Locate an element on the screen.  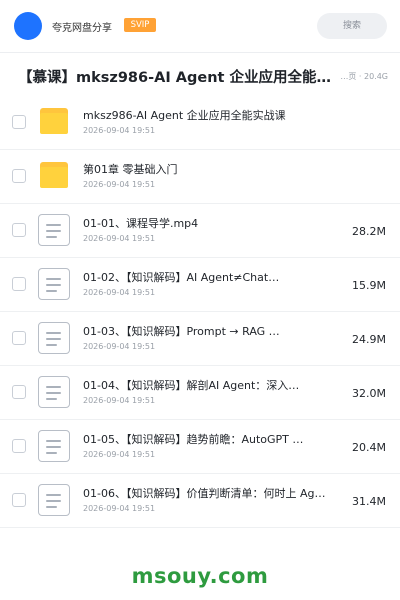
search-input: 搜索 is located at coordinates (352, 26).